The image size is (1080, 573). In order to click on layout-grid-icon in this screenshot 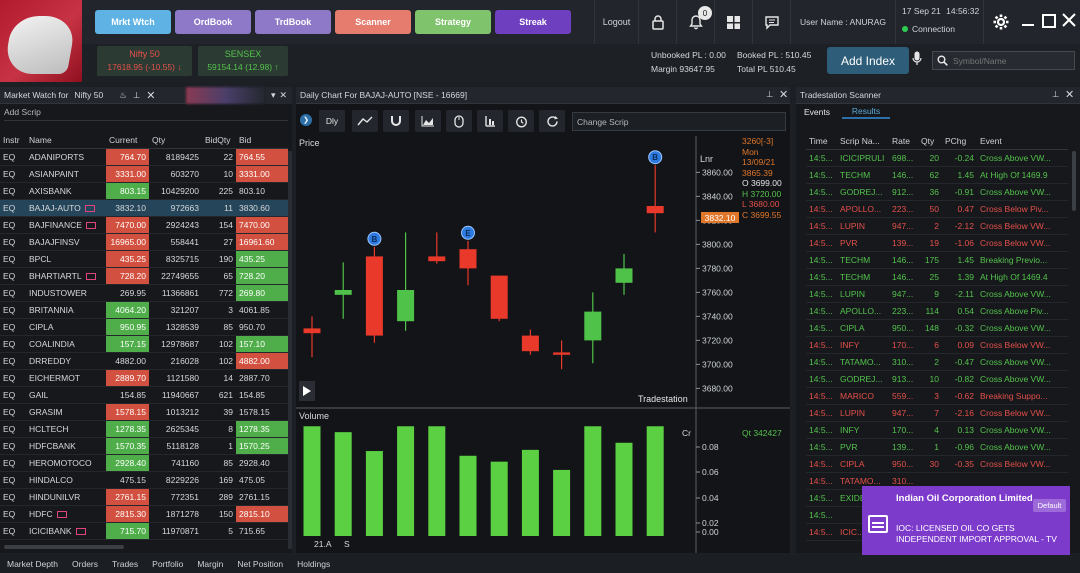, I will do `click(733, 22)`.